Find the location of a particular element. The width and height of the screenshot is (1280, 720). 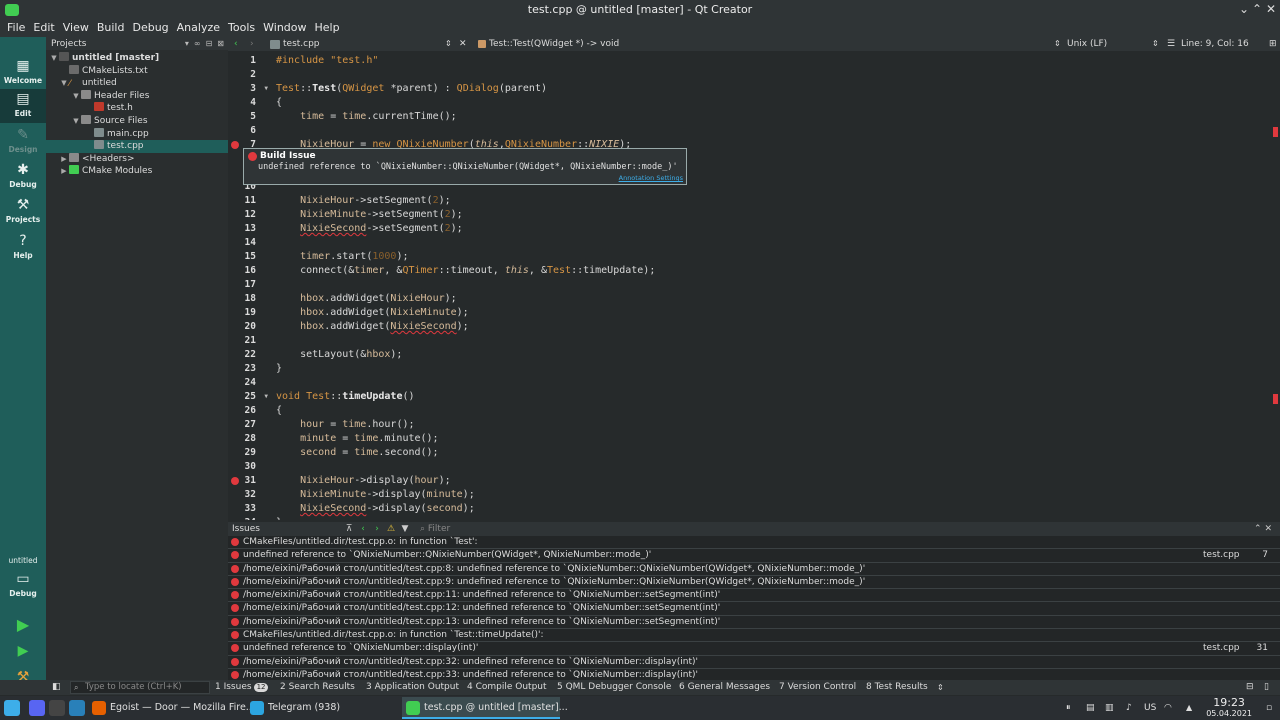

more-tabs-icon: ⇕ is located at coordinates (940, 687).